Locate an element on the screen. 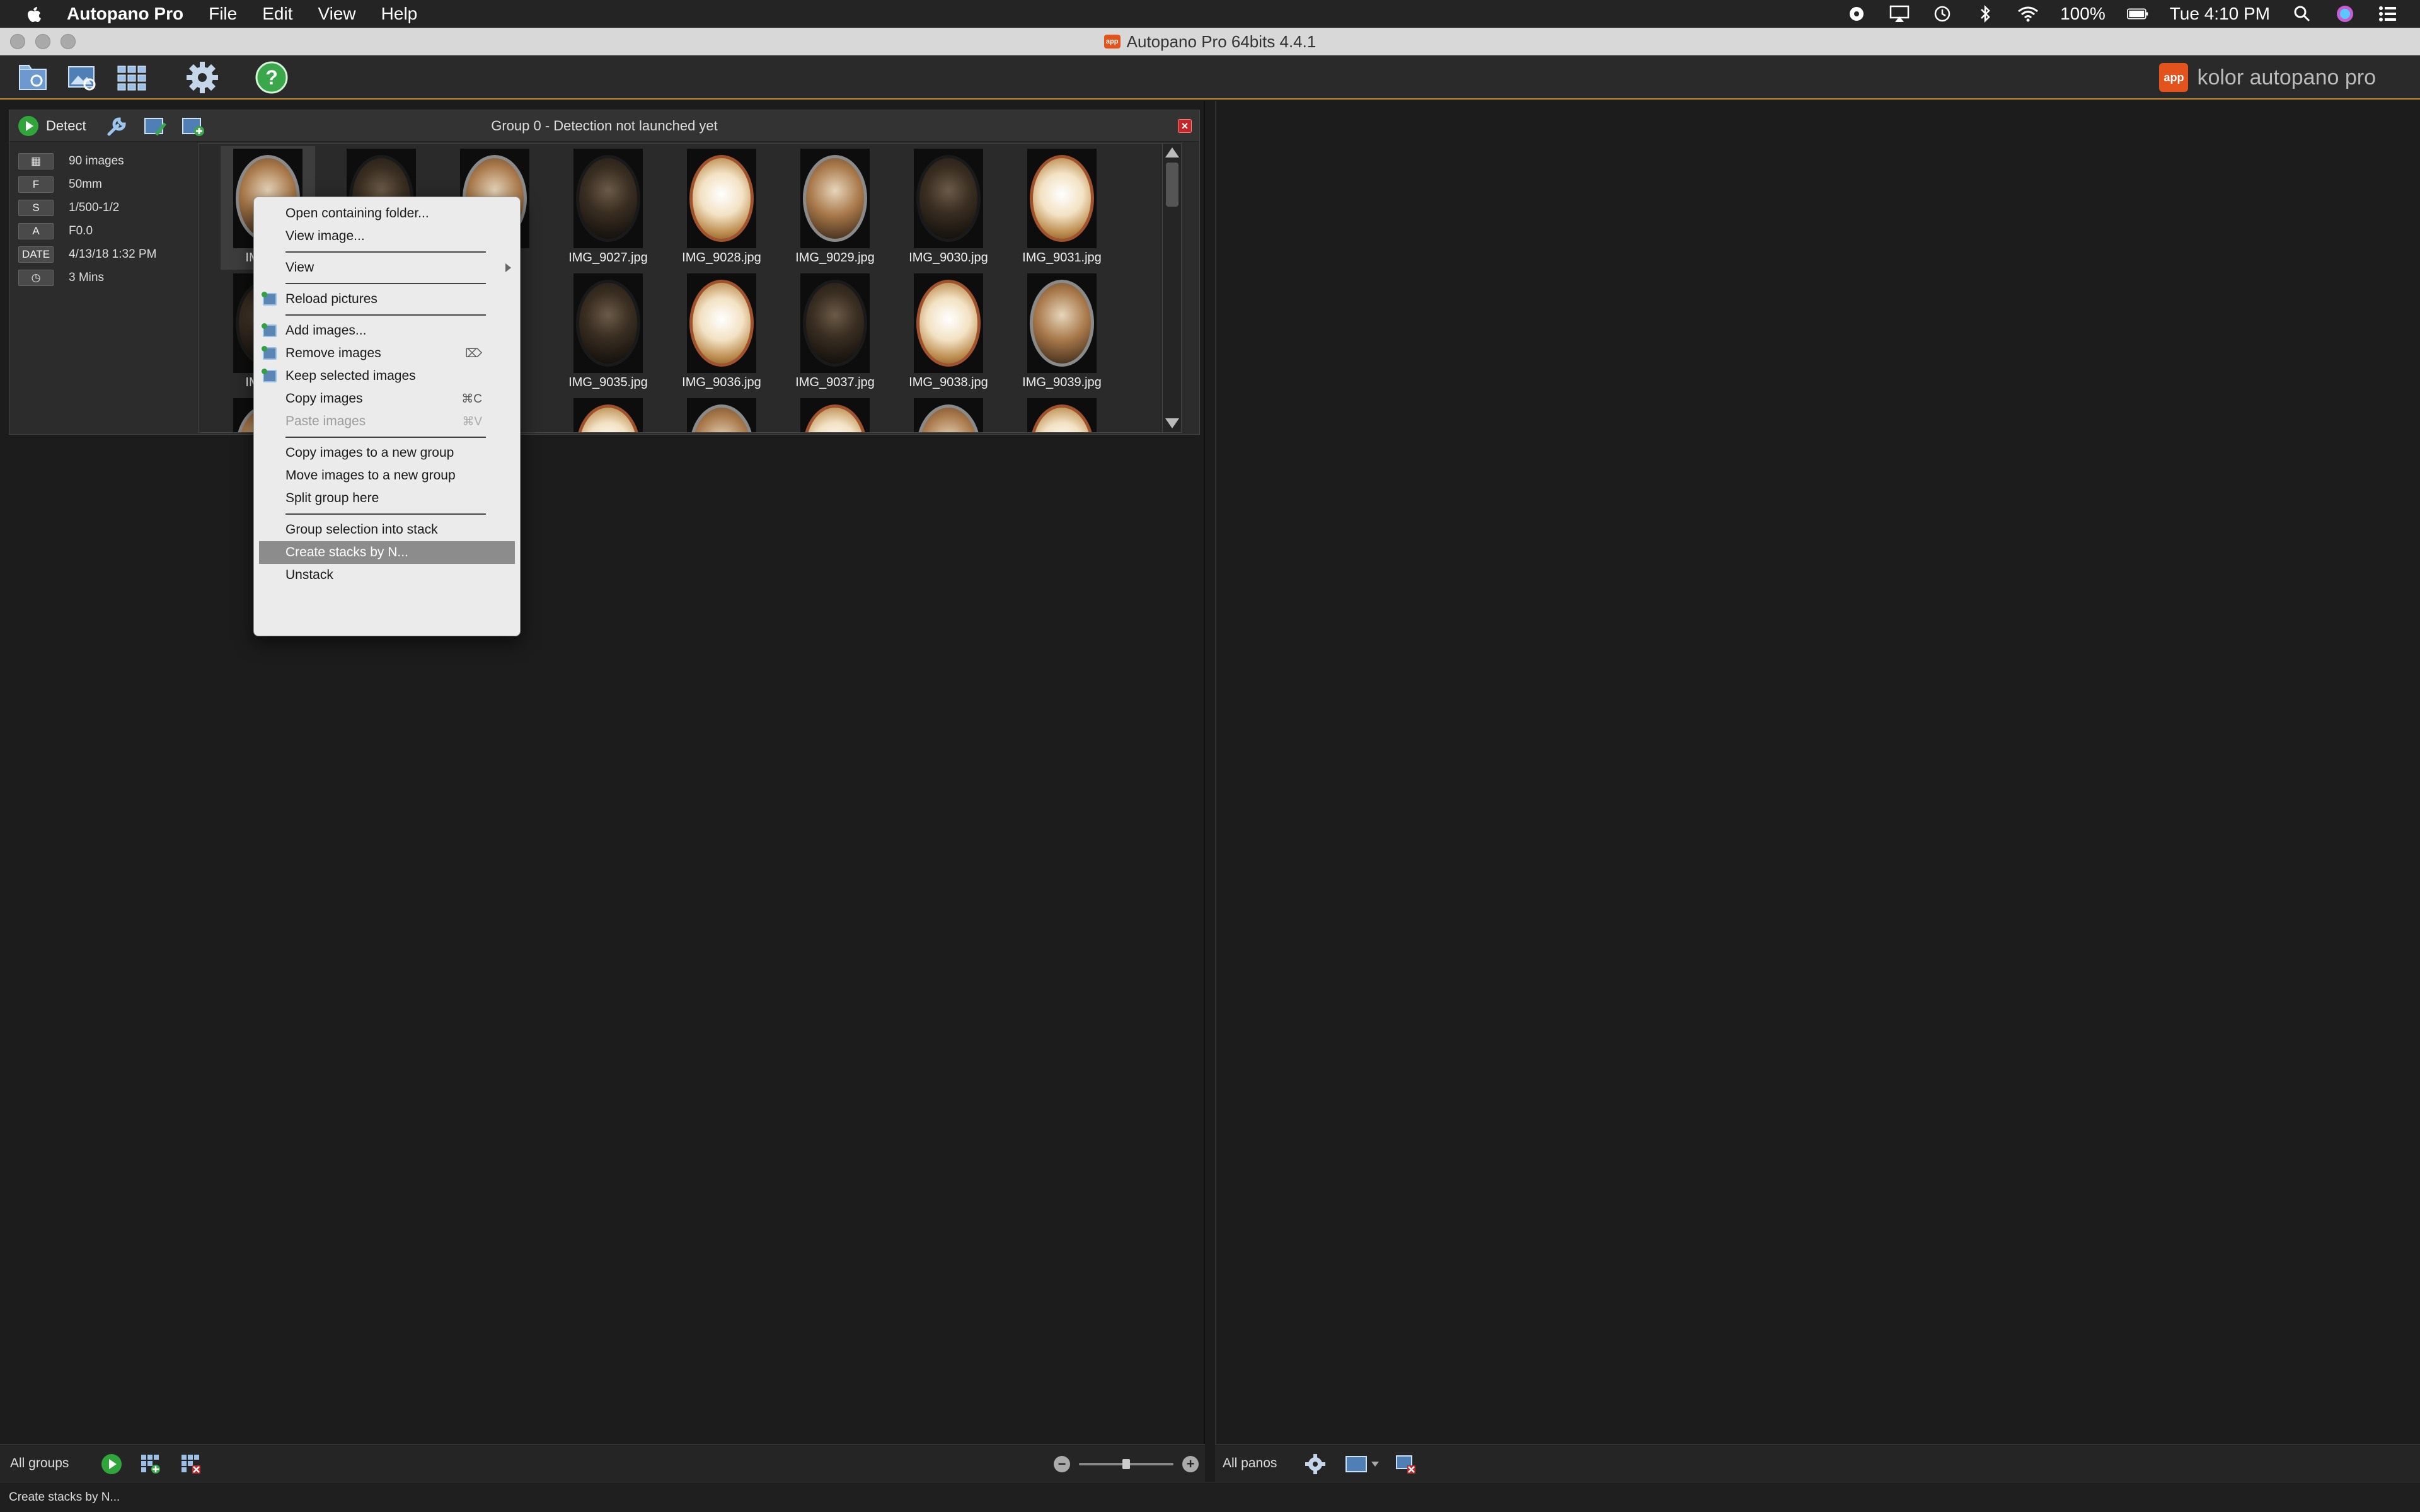 Image resolution: width=2420 pixels, height=1512 pixels. menu-file: File is located at coordinates (223, 14).